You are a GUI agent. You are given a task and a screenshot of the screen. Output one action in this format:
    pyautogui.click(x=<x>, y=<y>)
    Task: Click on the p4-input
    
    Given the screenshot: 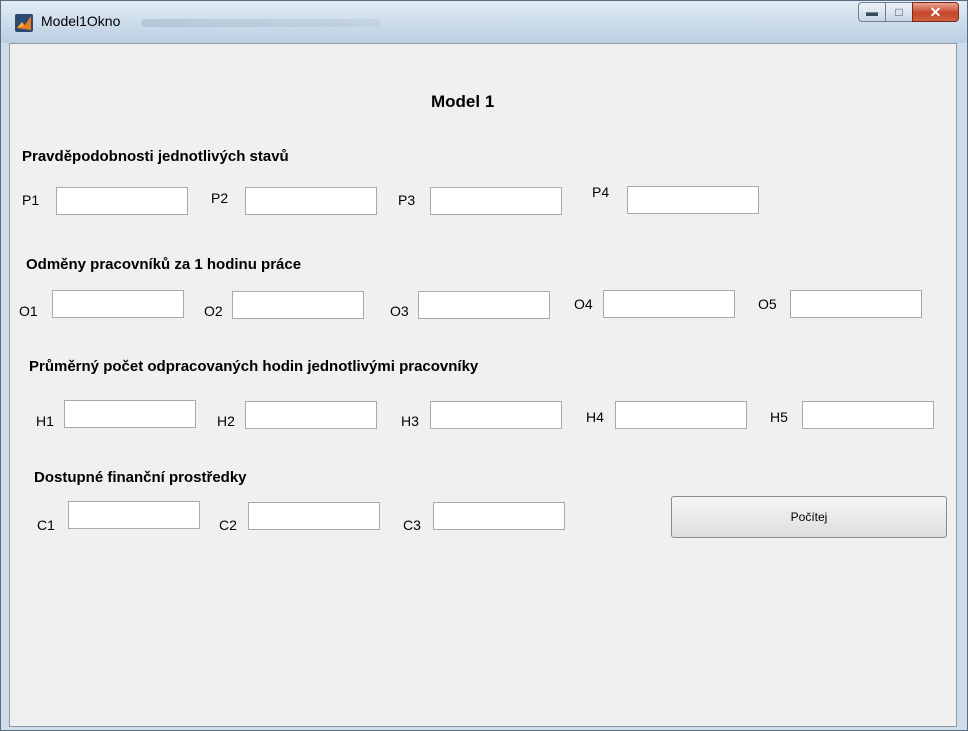 What is the action you would take?
    pyautogui.click(x=693, y=200)
    